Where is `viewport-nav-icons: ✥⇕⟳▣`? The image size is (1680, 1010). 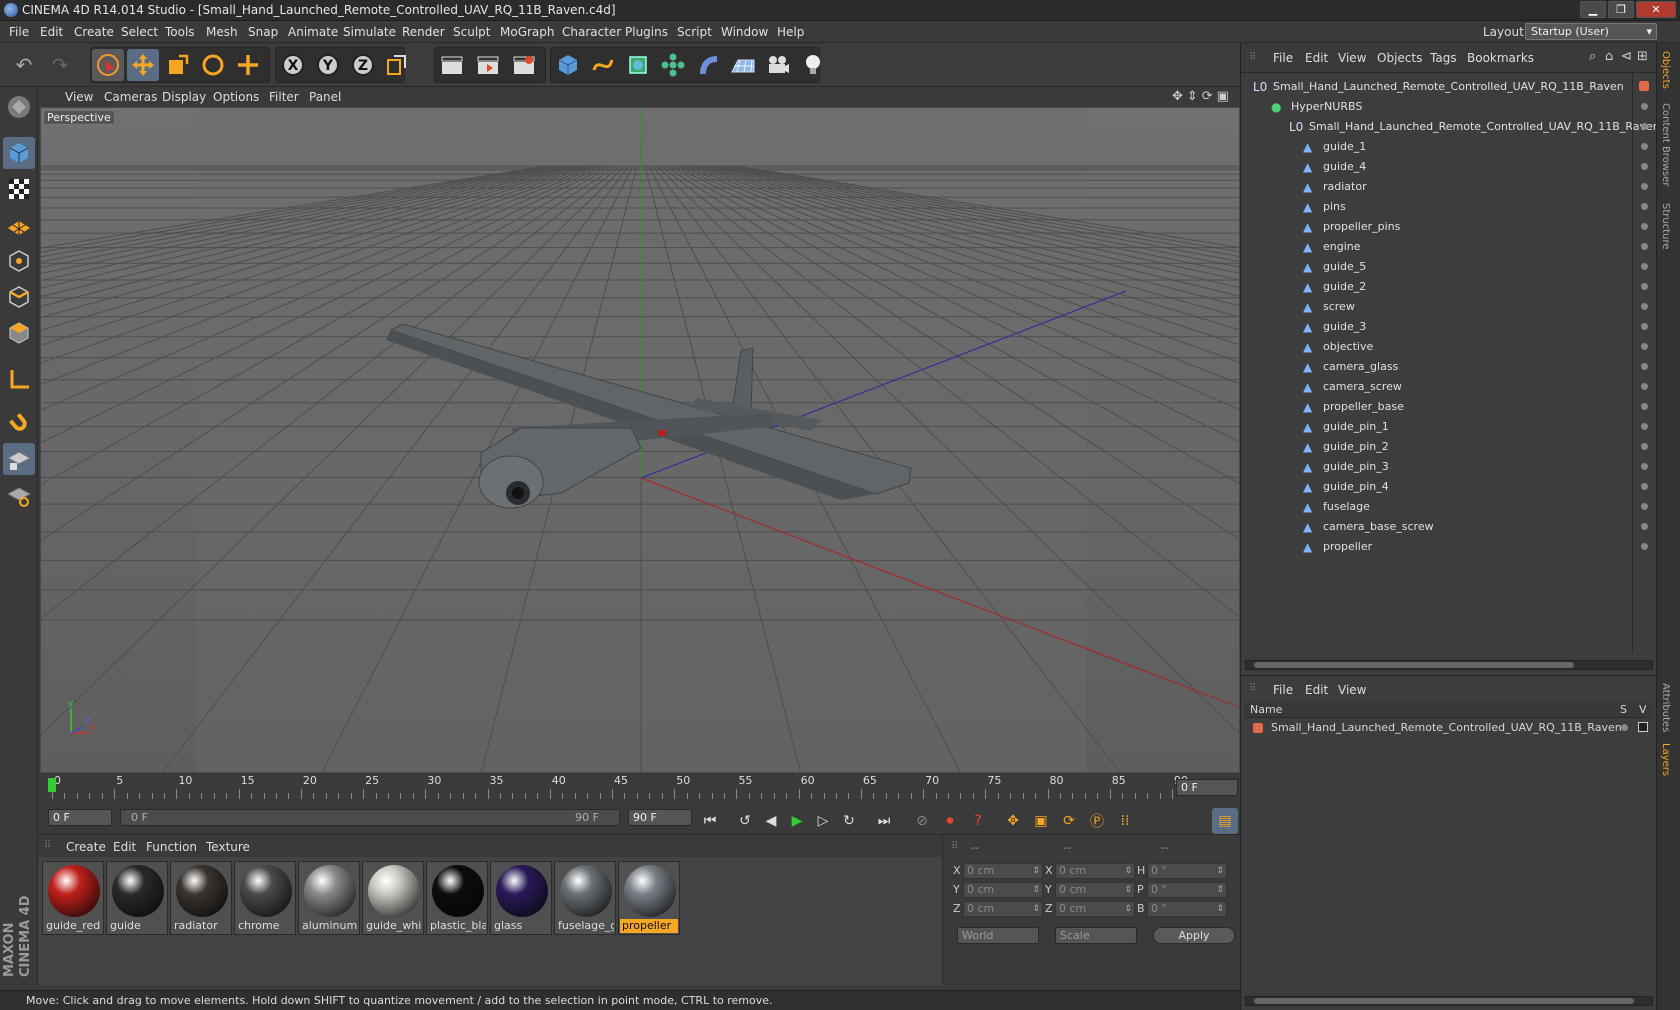
viewport-nav-icons: ✥⇕⟳▣ is located at coordinates (1202, 96).